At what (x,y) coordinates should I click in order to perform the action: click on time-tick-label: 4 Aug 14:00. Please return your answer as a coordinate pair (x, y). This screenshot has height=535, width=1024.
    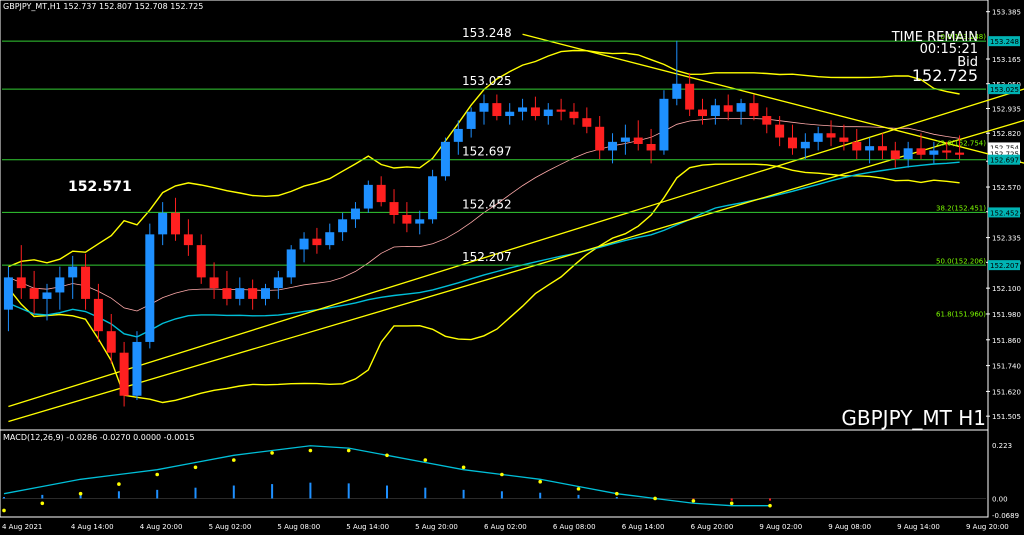
    Looking at the image, I should click on (92, 527).